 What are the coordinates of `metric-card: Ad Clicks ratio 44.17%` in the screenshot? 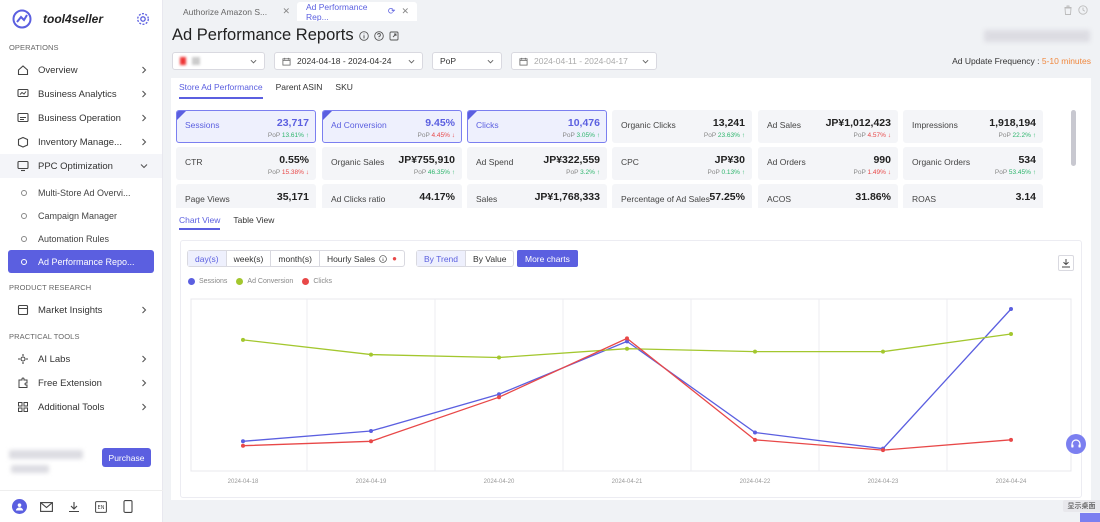 It's located at (392, 196).